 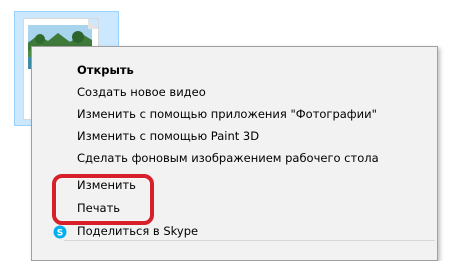 I want to click on page-fold-corner, so click(x=93, y=24).